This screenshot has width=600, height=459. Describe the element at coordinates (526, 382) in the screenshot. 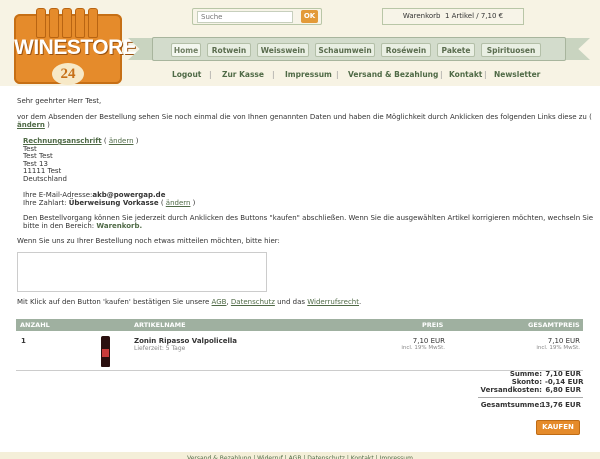

I see `skonto-label: Skonto:` at that location.